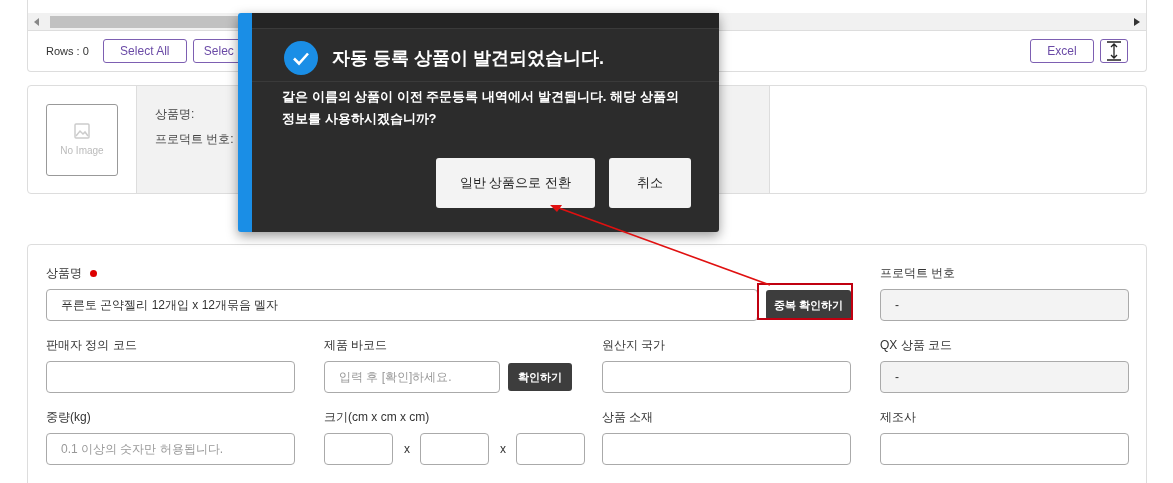  I want to click on dialog-title: 자동 등록 상품이 발견되었습니다., so click(468, 58).